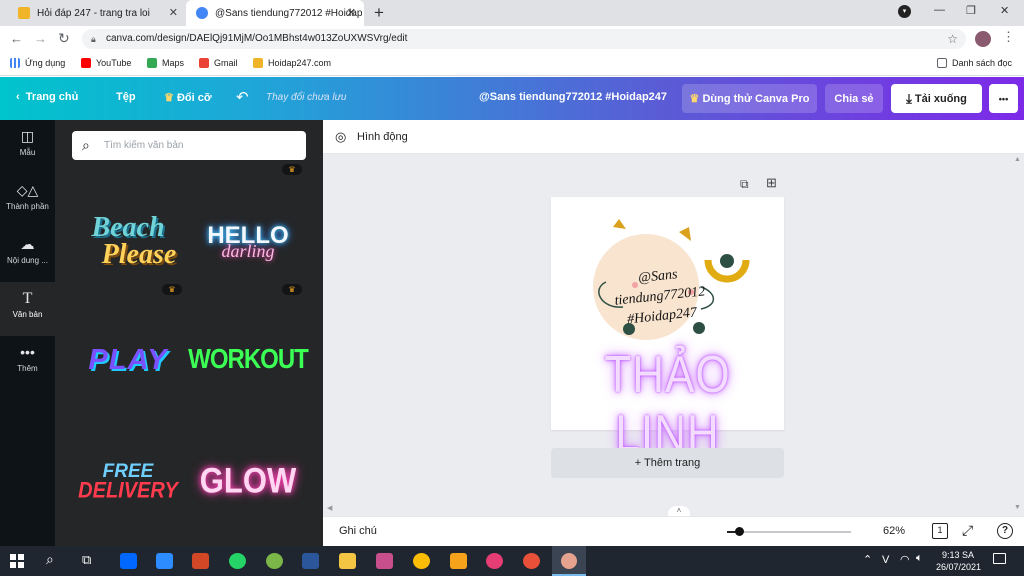 This screenshot has width=1024, height=576. What do you see at coordinates (40, 38) in the screenshot?
I see `forward-icon: →` at bounding box center [40, 38].